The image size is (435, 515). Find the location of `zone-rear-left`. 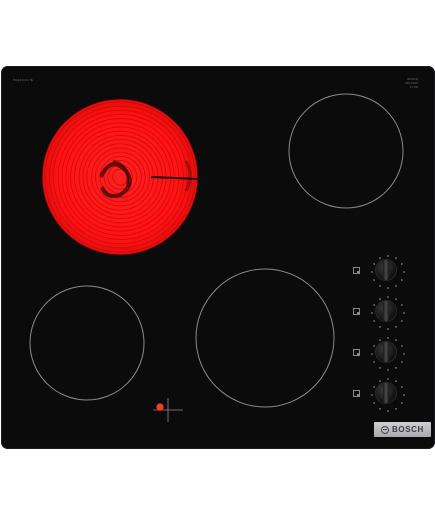

zone-rear-left is located at coordinates (120, 177).